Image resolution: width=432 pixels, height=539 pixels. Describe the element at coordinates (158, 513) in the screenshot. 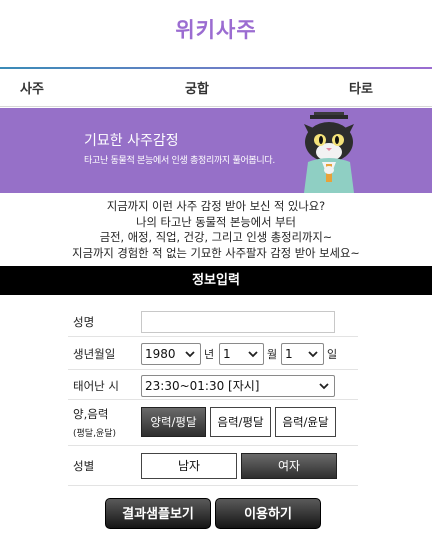

I see `result-sample-button: 결과샘플보기` at that location.